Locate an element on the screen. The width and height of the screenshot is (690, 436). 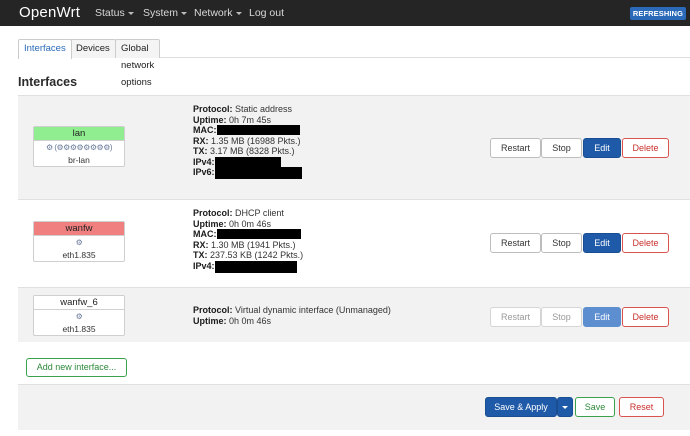
interface-badge-lan: lan ⚙ (⚙⚙⚙⚙⚙⚙⚙⚙) br-lan is located at coordinates (79, 146).